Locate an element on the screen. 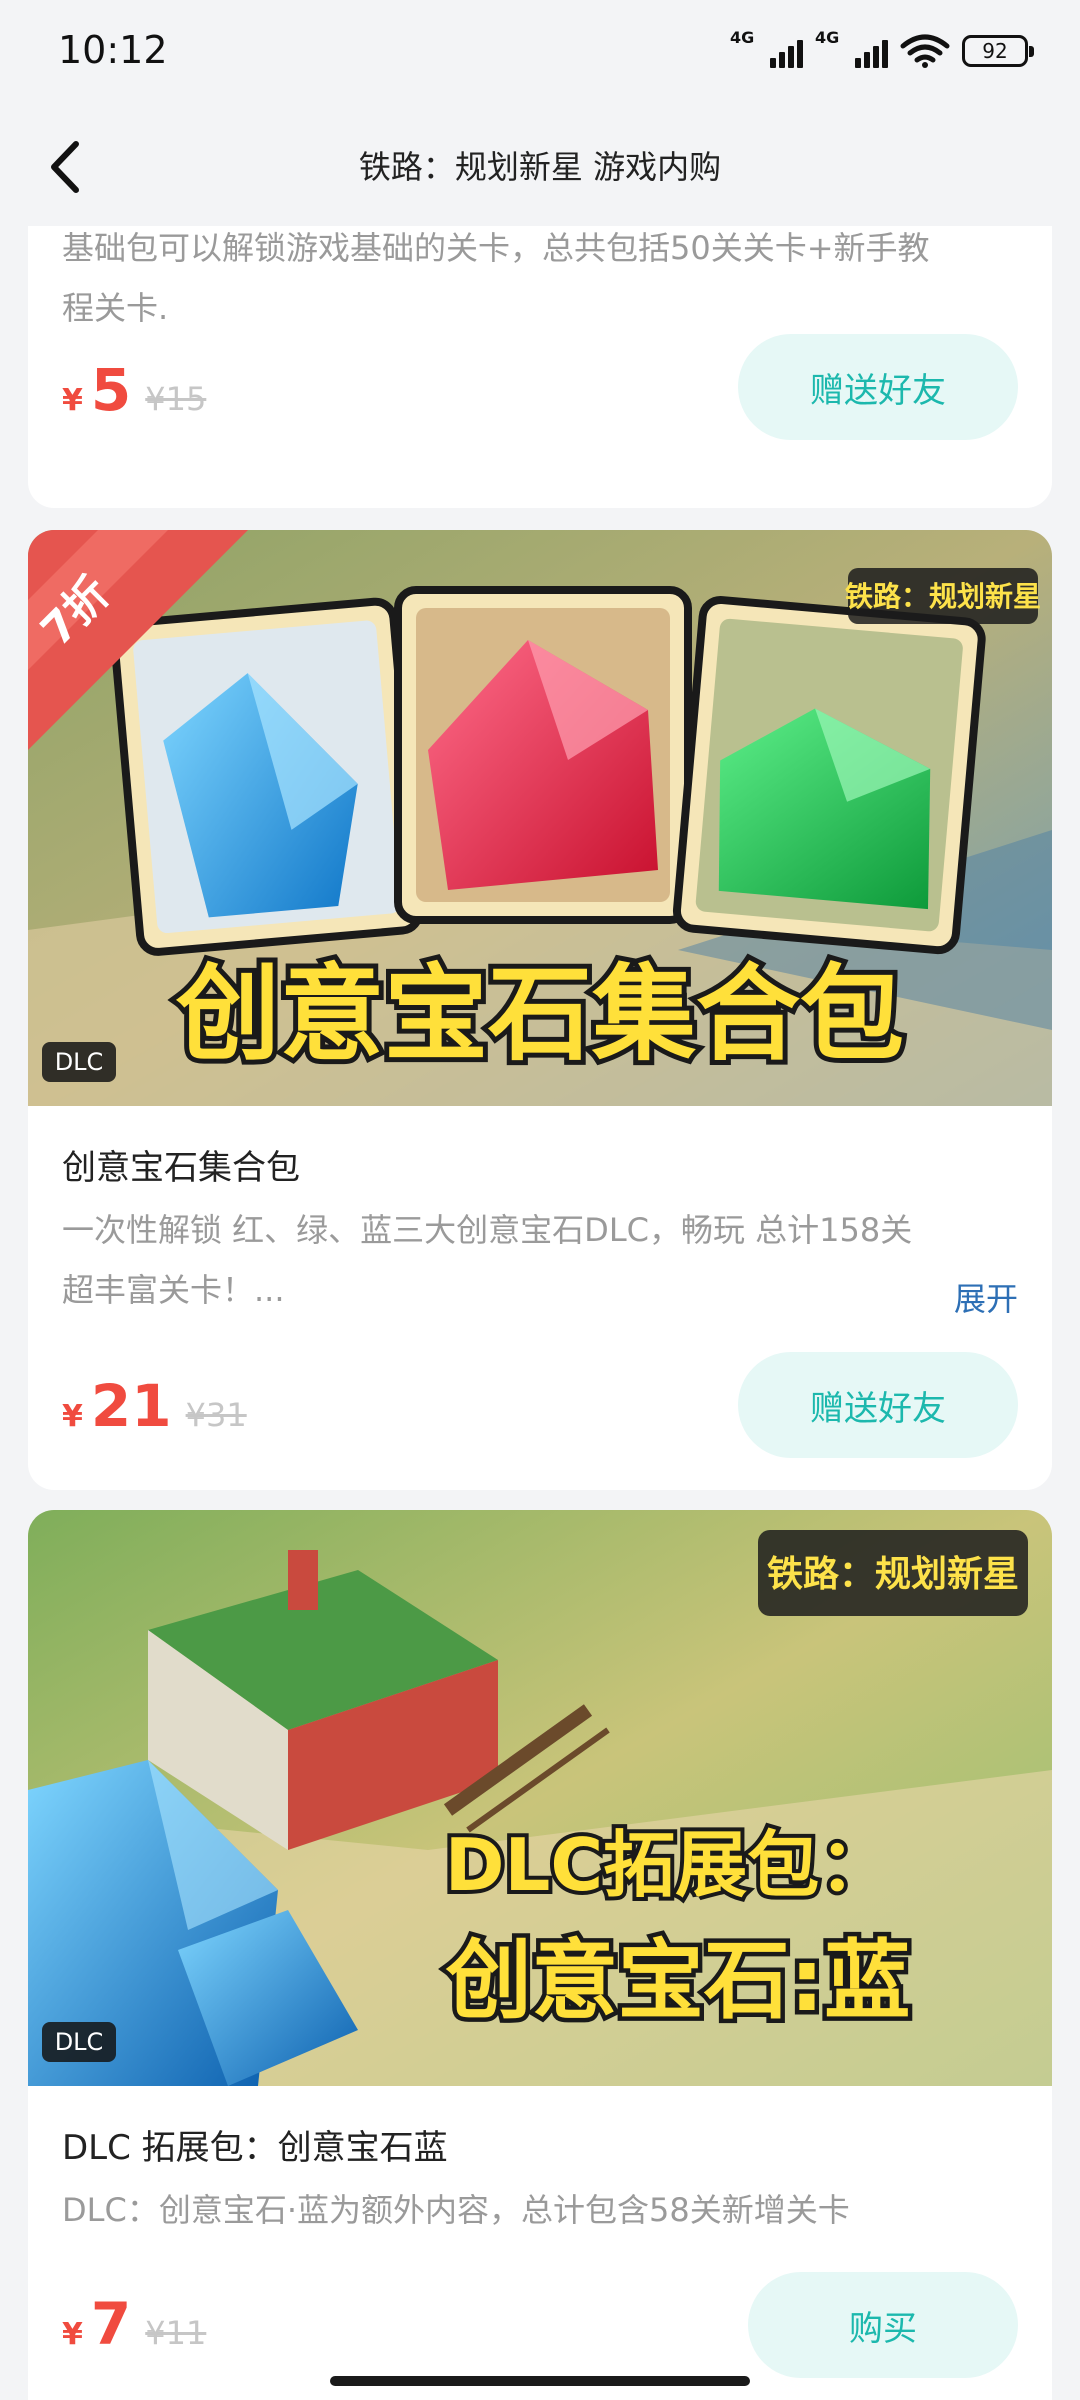 This screenshot has width=1080, height=2400. wifi-icon is located at coordinates (925, 51).